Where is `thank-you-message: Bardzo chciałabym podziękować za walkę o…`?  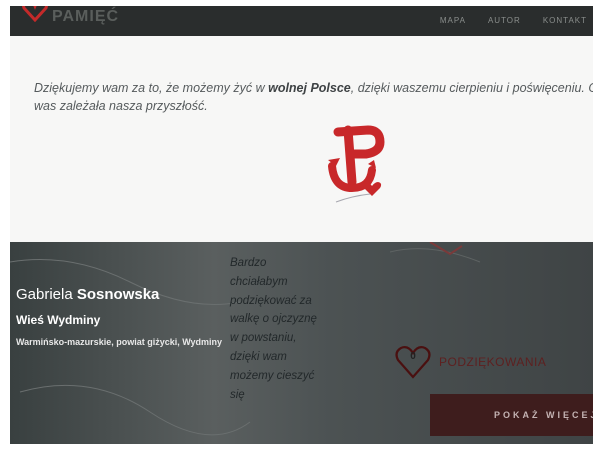
thank-you-message: Bardzo chciałabym podziękować za walkę o… is located at coordinates (273, 329).